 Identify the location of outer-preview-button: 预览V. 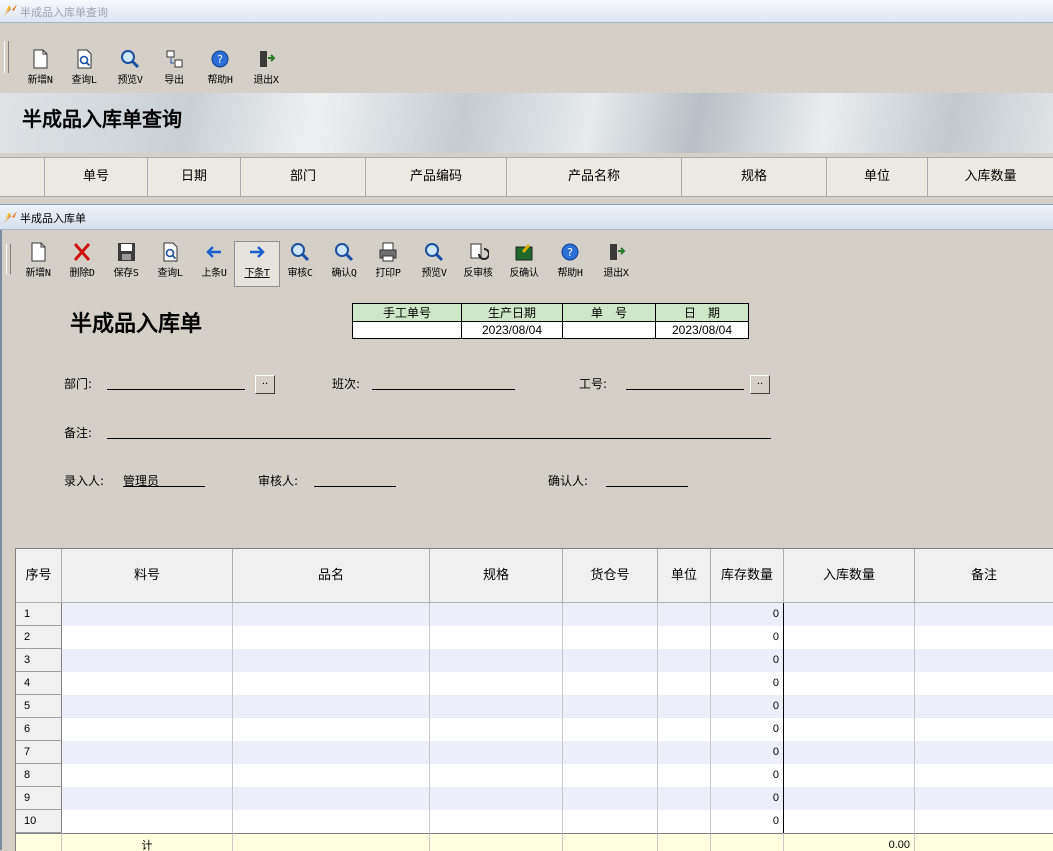
(130, 71).